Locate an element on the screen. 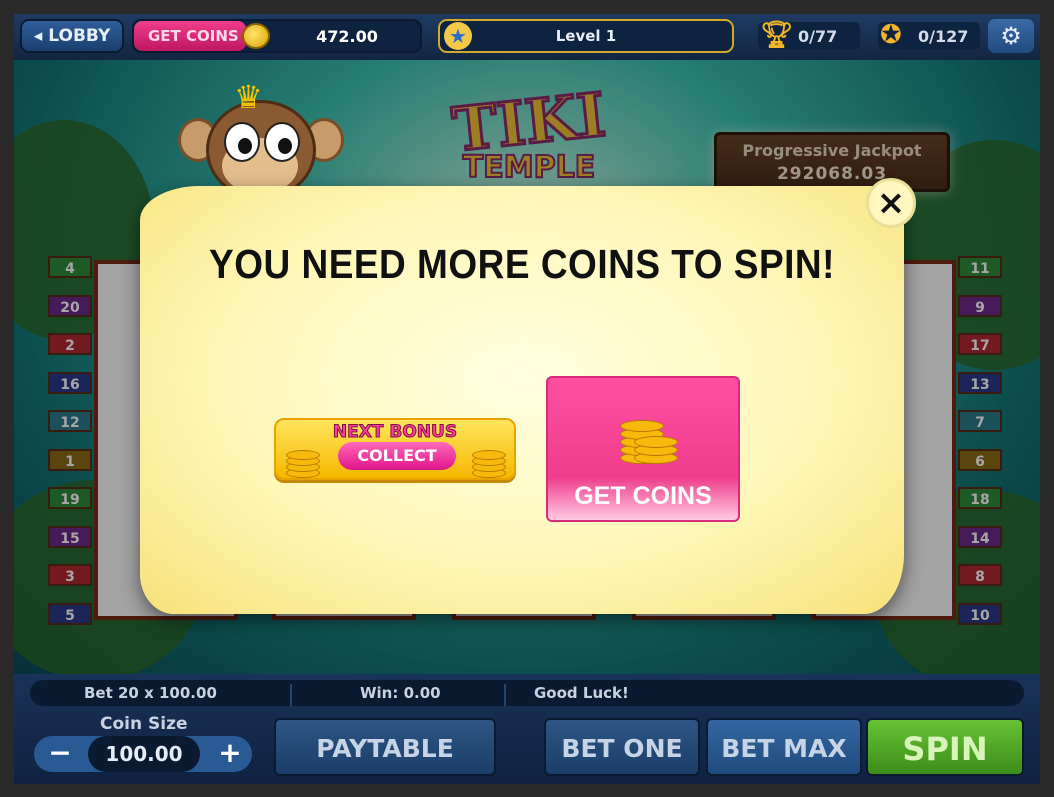 This screenshot has width=1054, height=797. back-arrow-icon: ◂ is located at coordinates (38, 36).